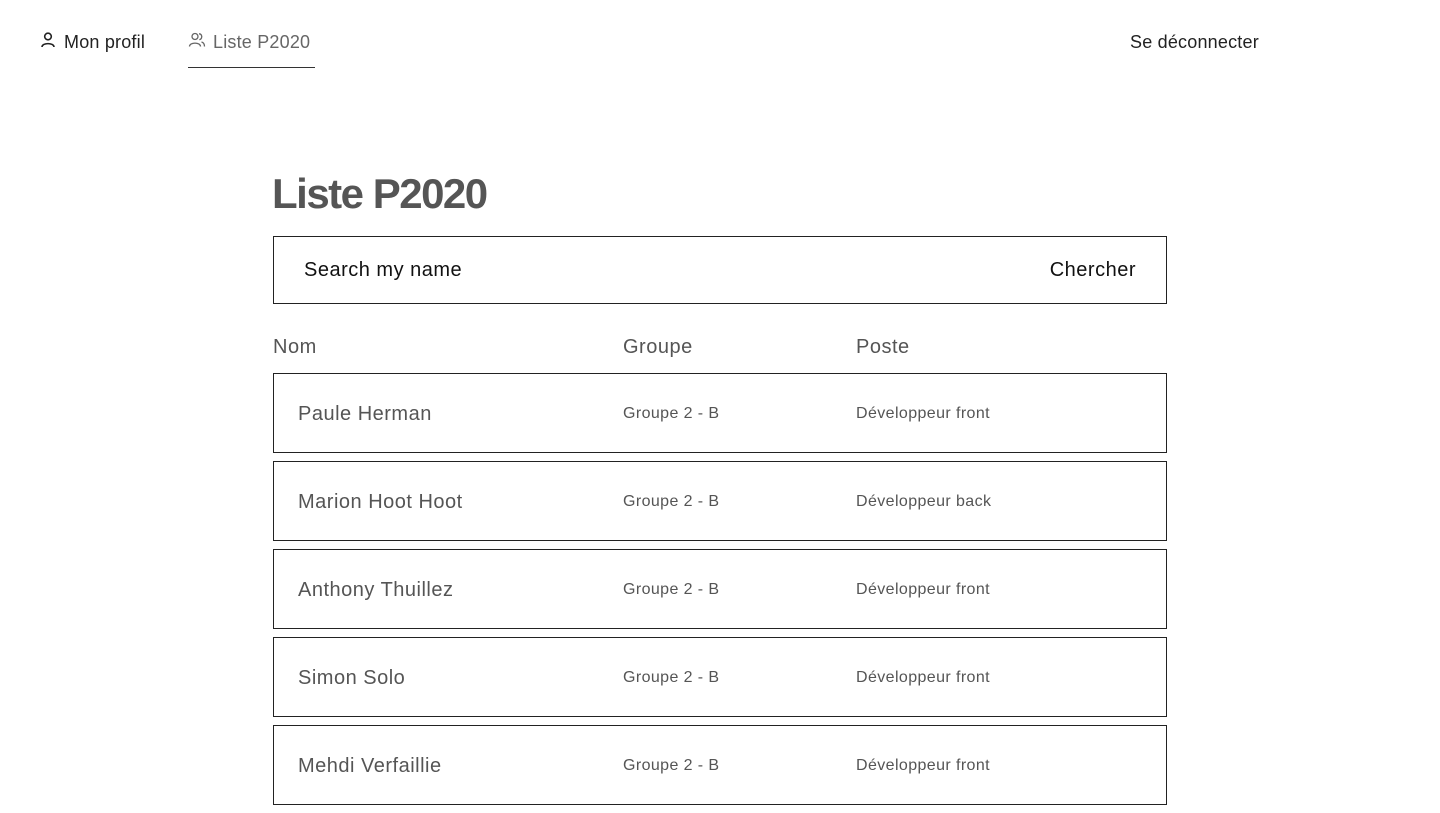 Image resolution: width=1440 pixels, height=813 pixels. Describe the element at coordinates (924, 501) in the screenshot. I see `row-poste: Développeur back` at that location.